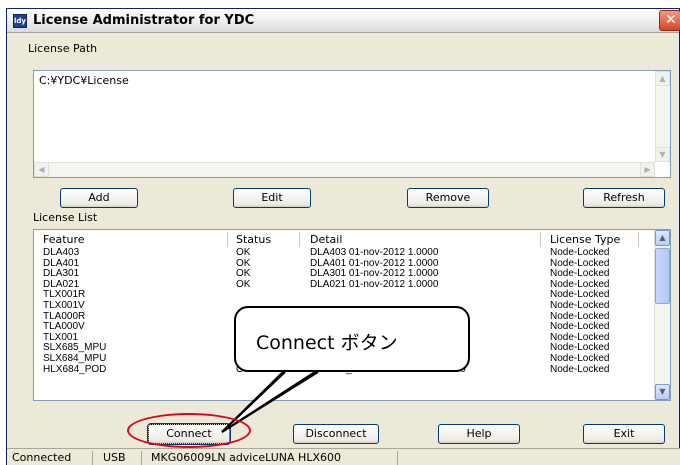  What do you see at coordinates (20, 21) in the screenshot?
I see `app-icon: ldy` at bounding box center [20, 21].